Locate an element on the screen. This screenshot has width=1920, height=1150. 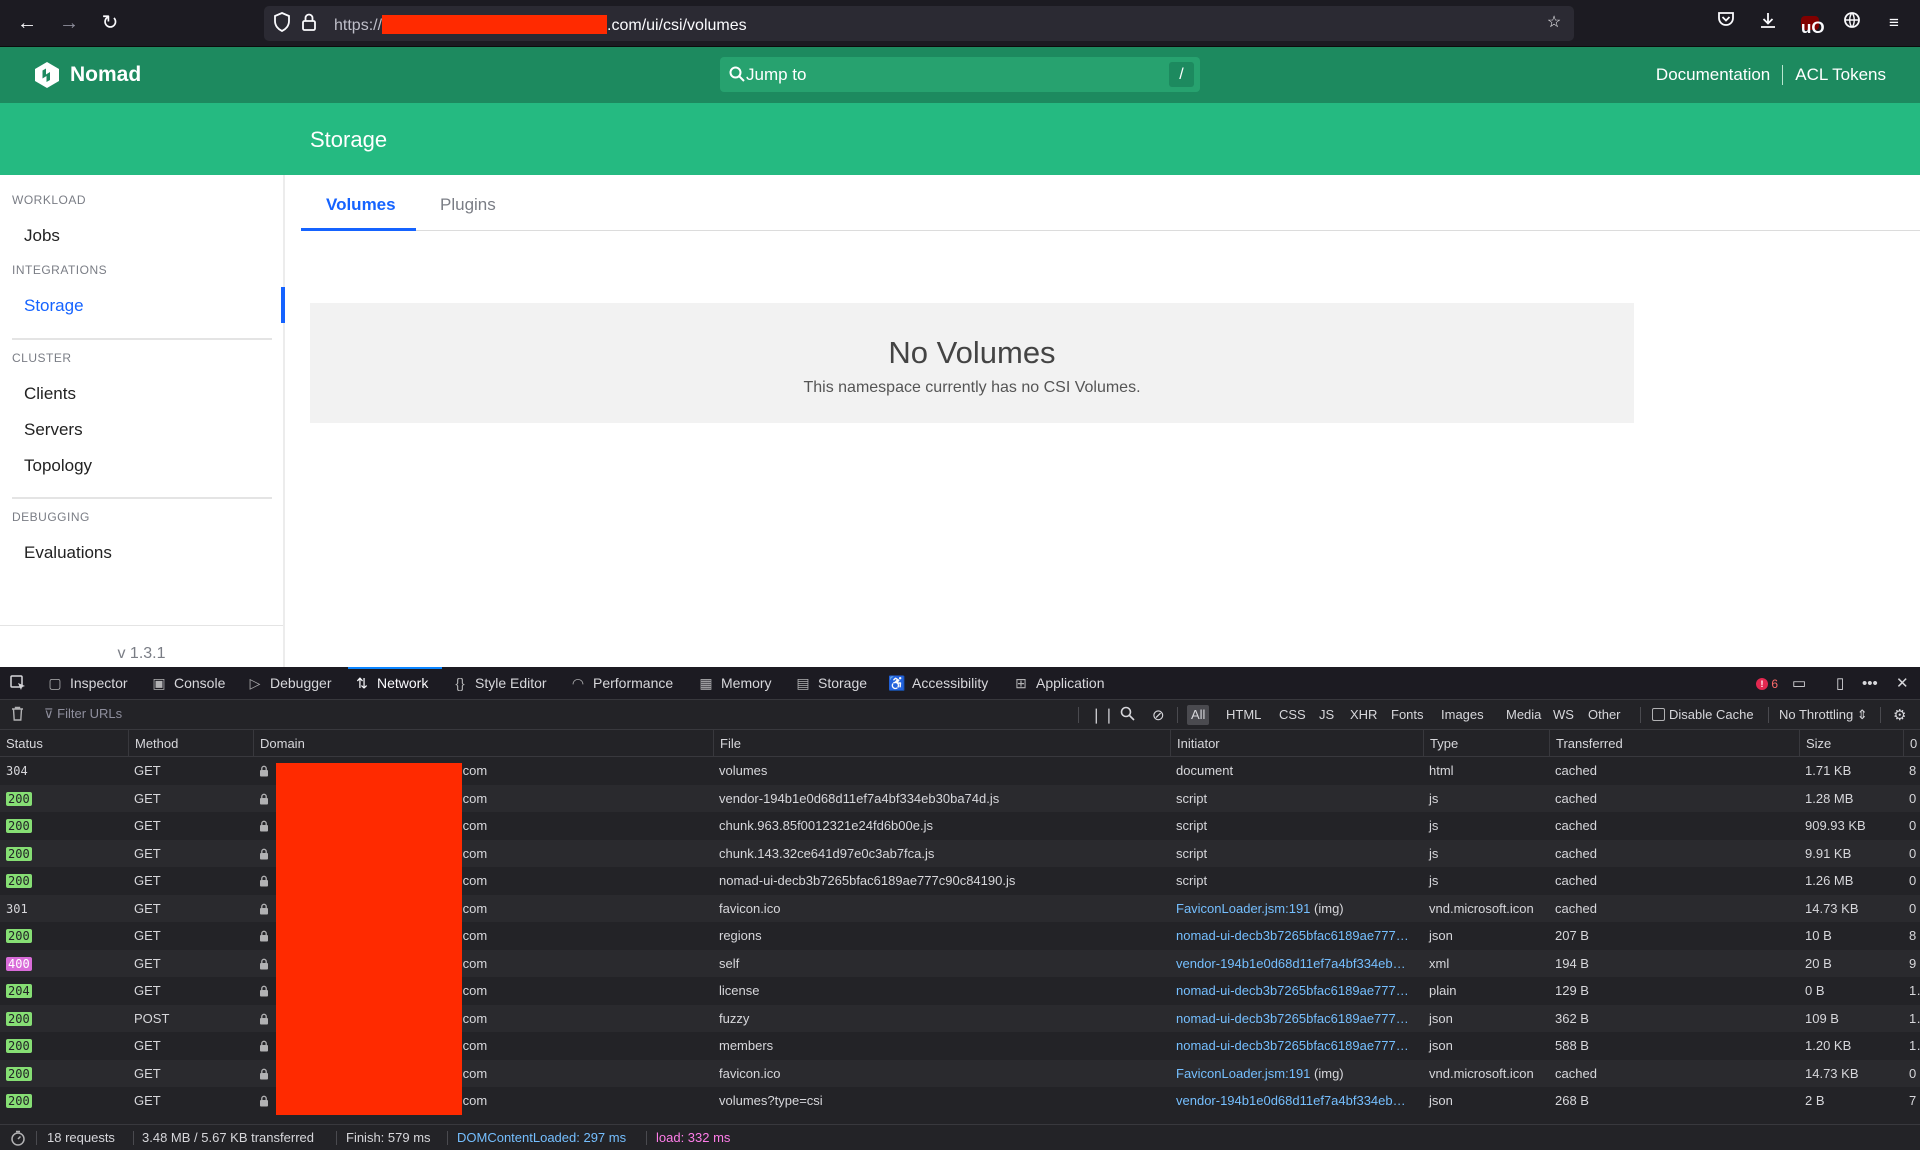
devtools-tab-accessibility: ♿ Accessibility is located at coordinates (938, 683).